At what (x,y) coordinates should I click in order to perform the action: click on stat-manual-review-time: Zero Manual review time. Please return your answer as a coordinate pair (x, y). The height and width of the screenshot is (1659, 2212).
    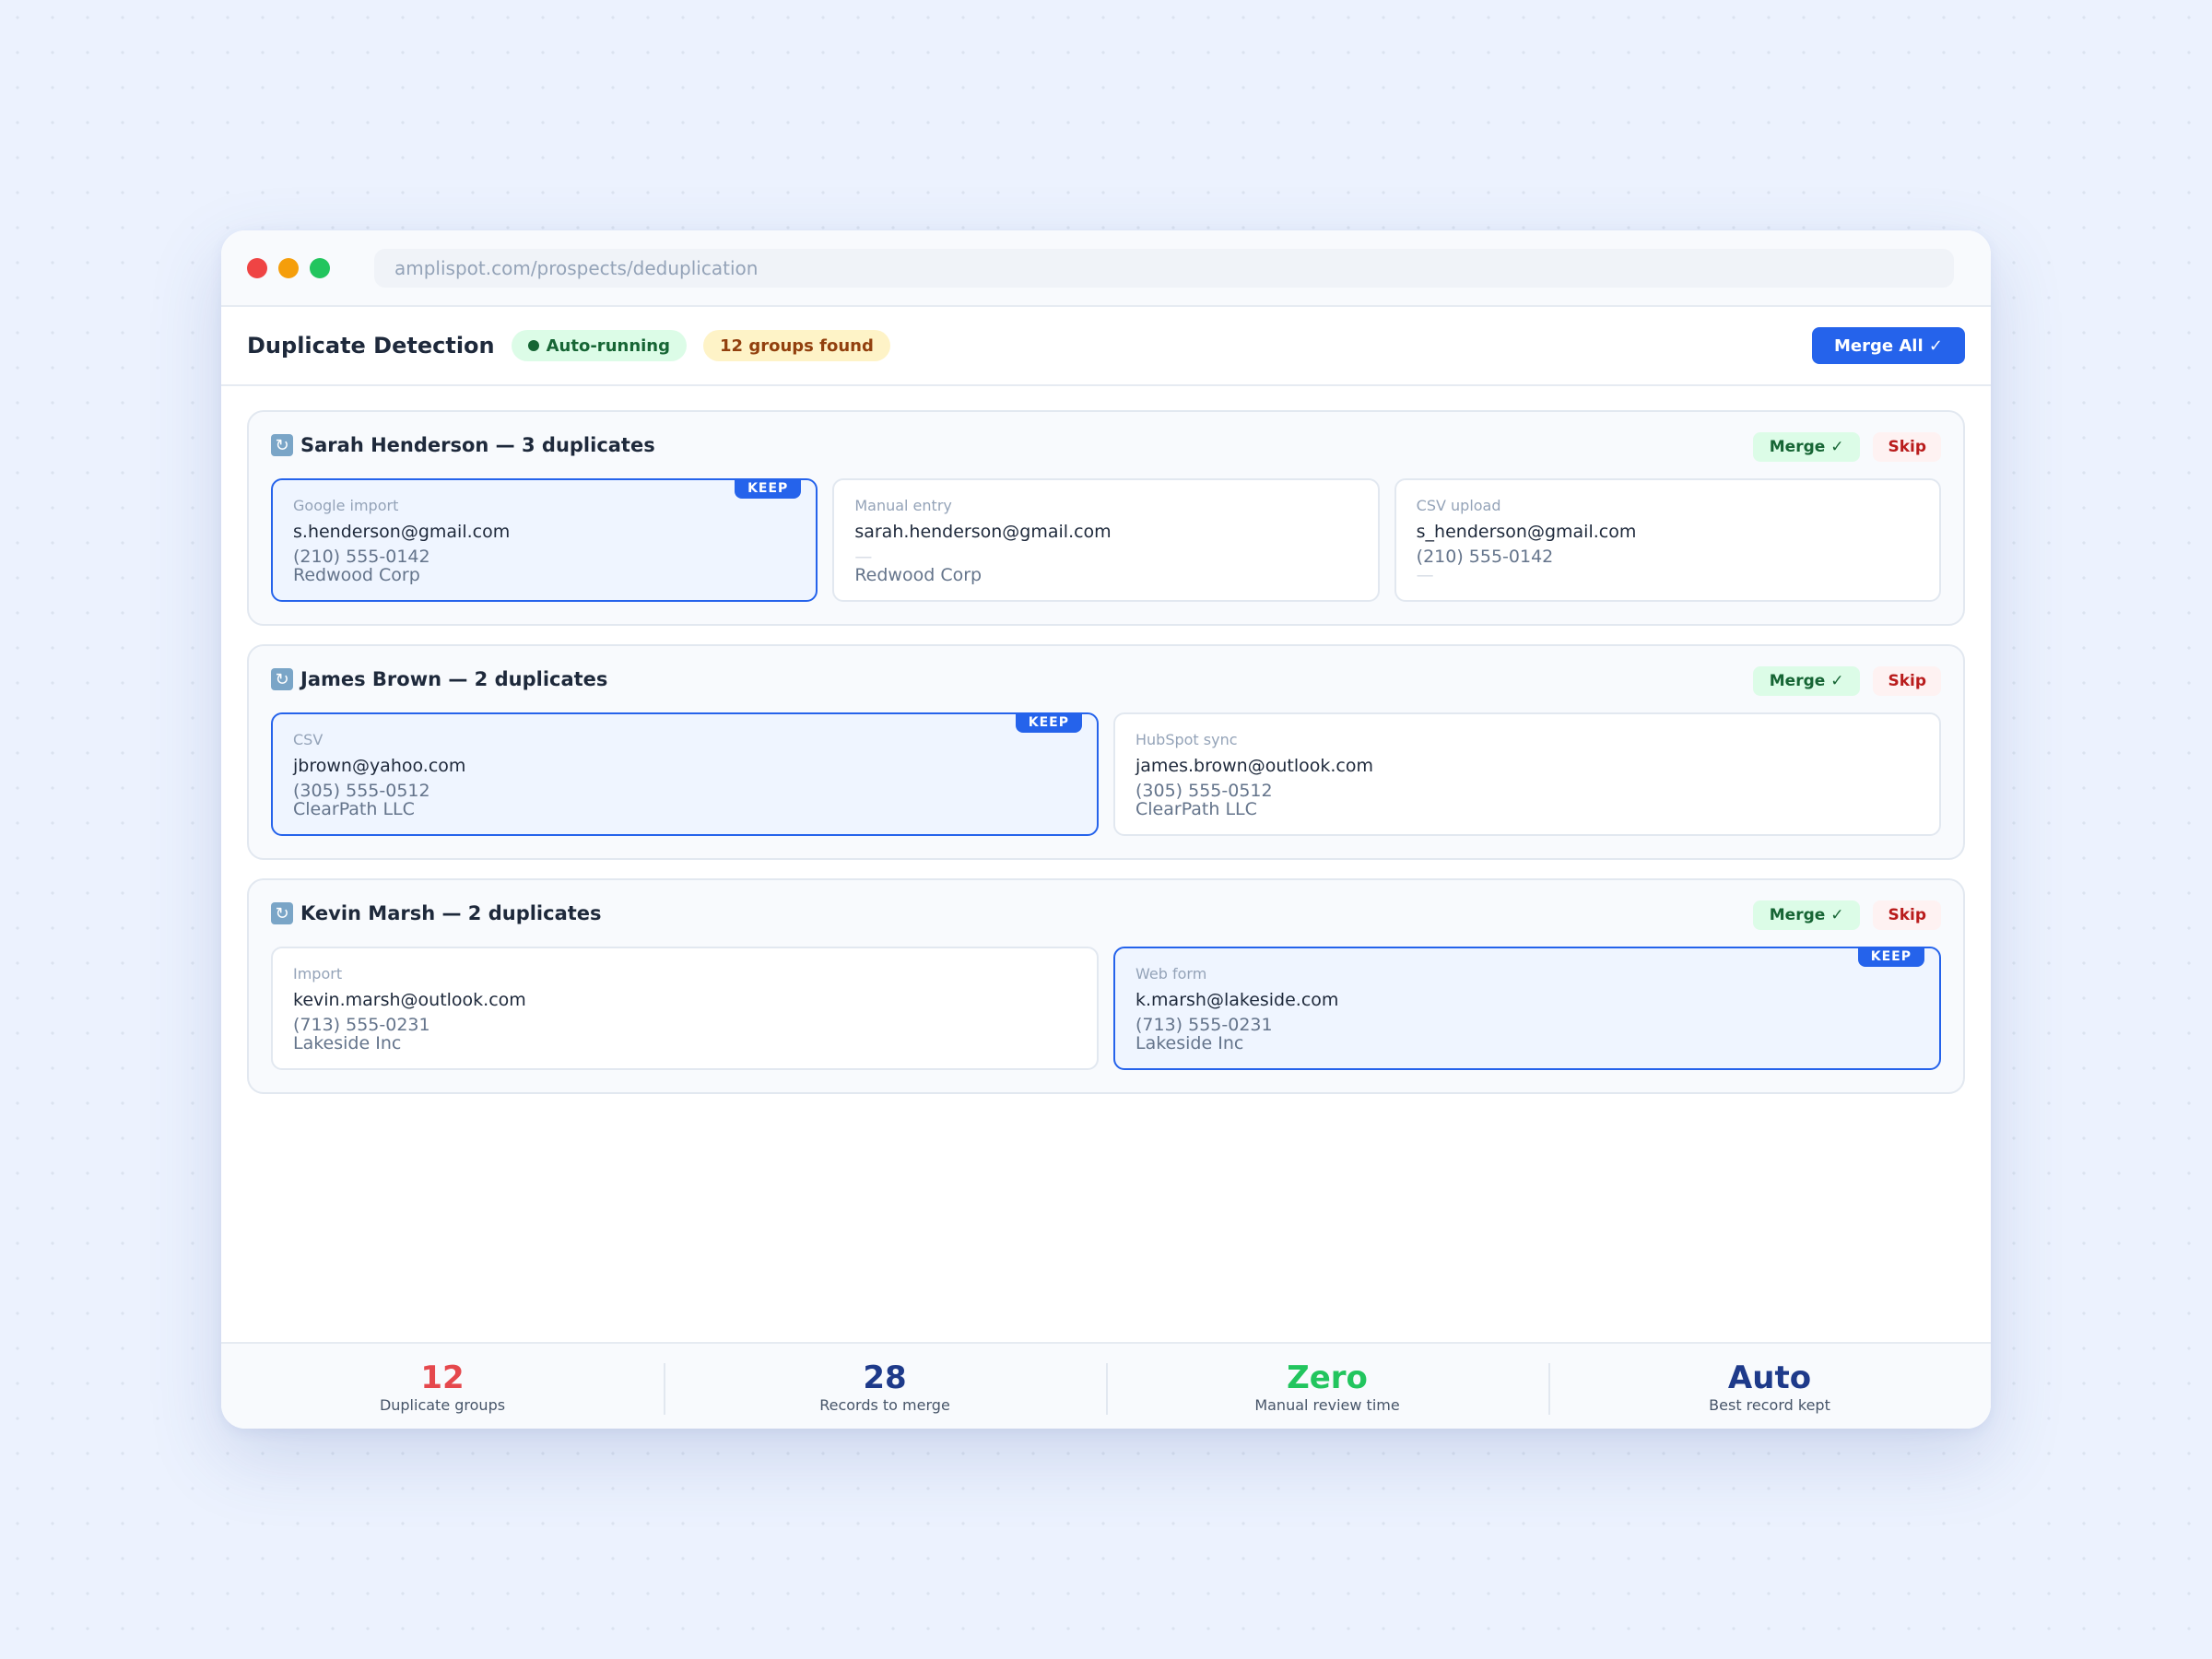
    Looking at the image, I should click on (1327, 1387).